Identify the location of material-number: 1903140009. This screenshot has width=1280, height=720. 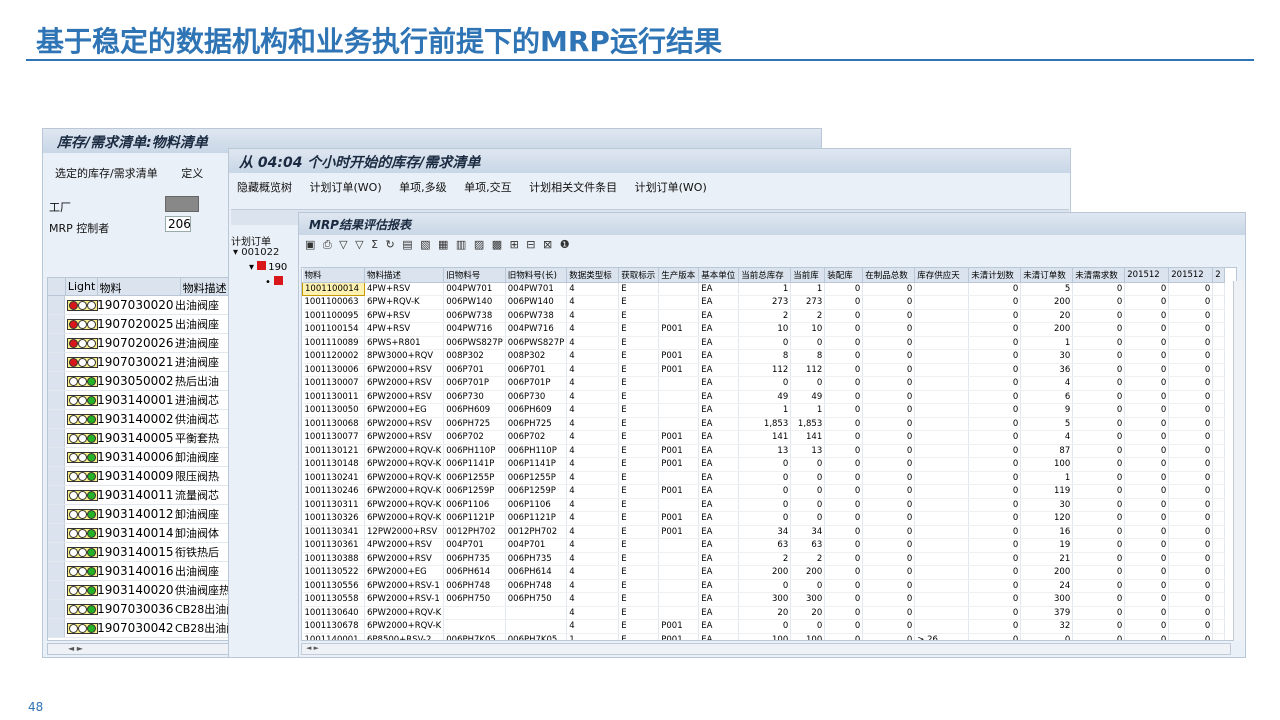
(135, 476).